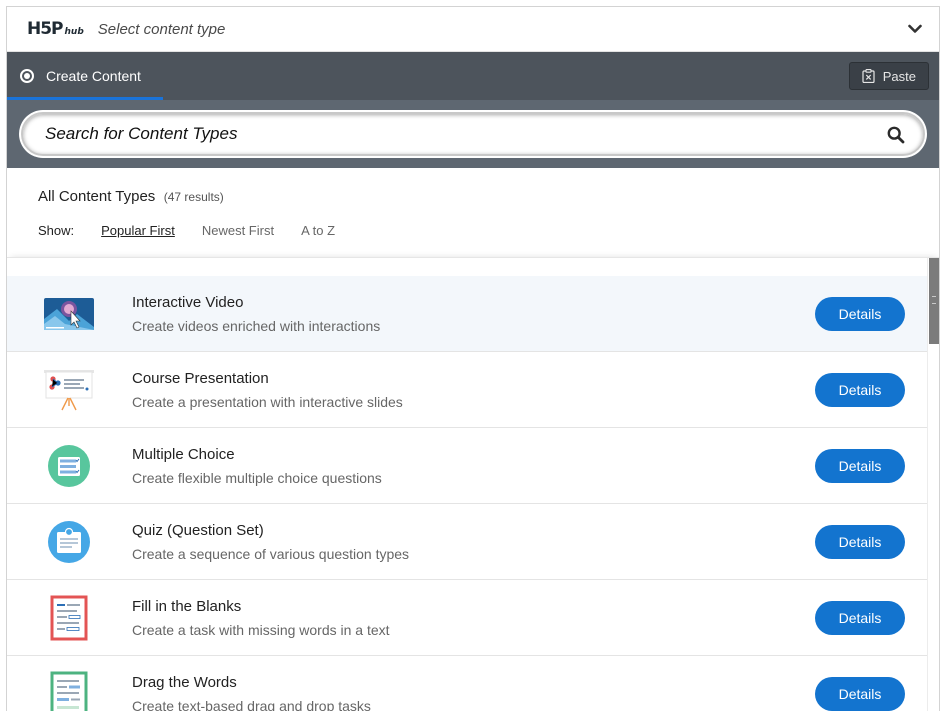  I want to click on quiz-icon, so click(69, 542).